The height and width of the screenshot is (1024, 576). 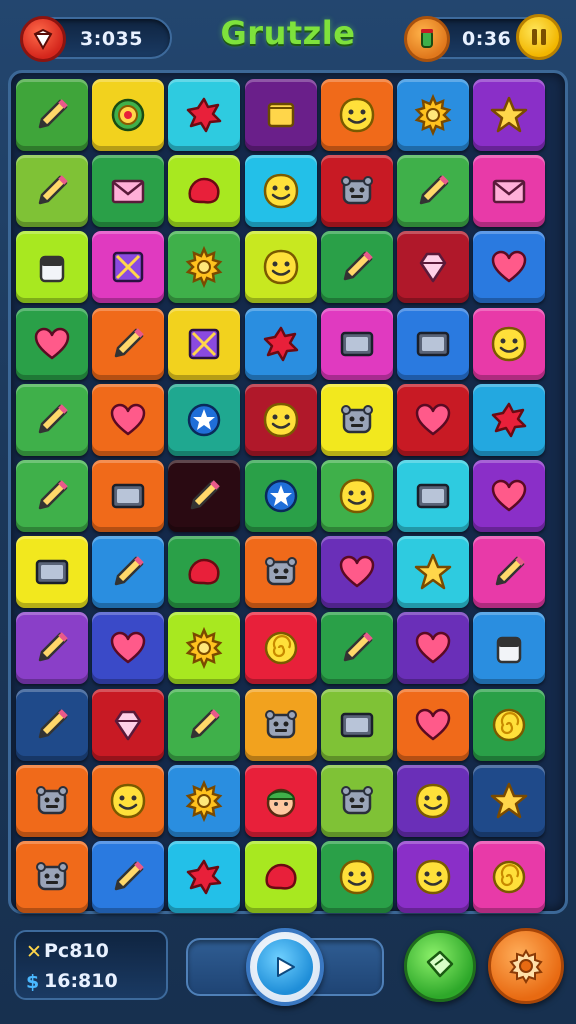 I want to click on star-icon, so click(x=433, y=572).